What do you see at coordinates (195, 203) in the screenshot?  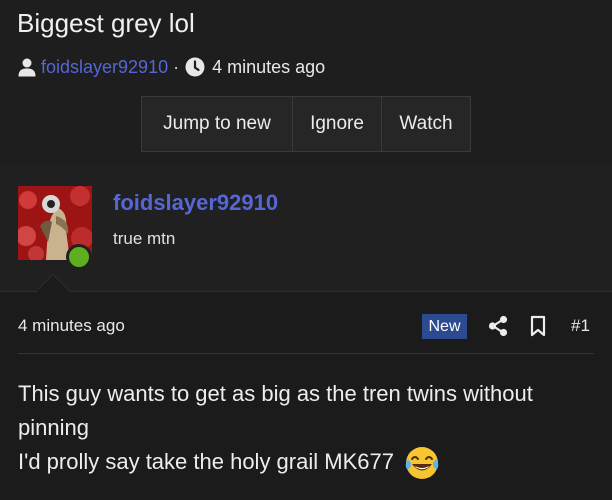 I see `post-username: foidslayer92910` at bounding box center [195, 203].